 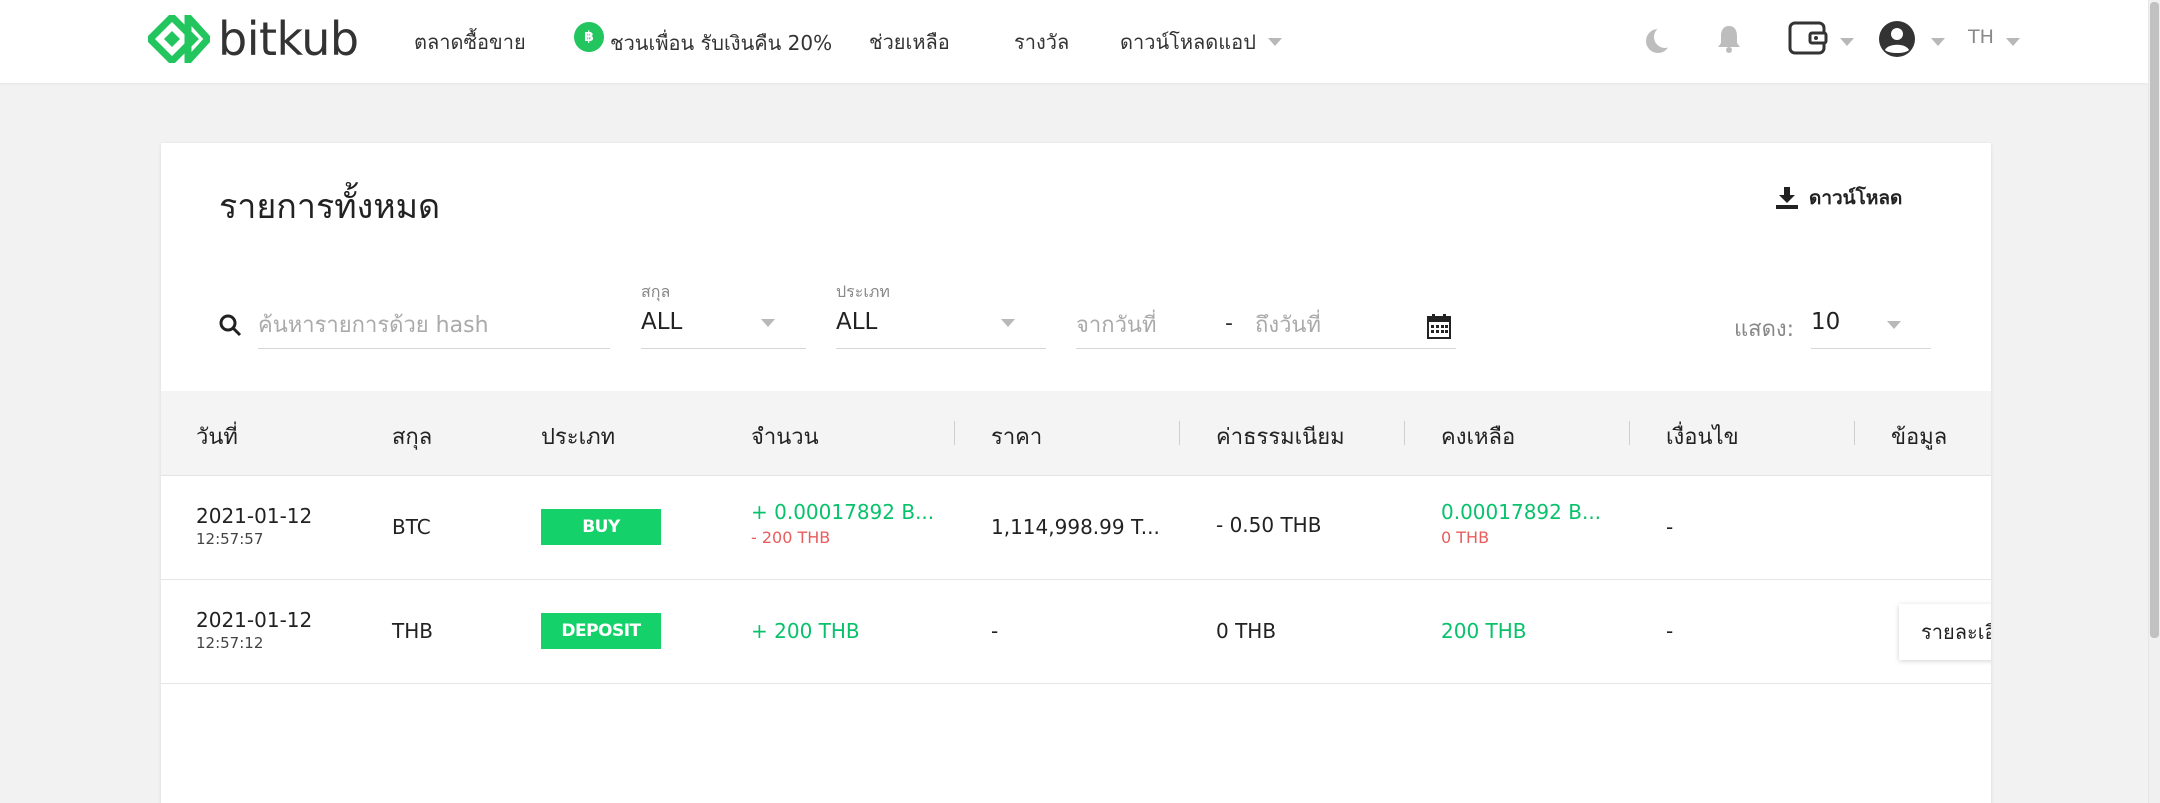 I want to click on column-header-balance: คงเหลือ, so click(x=1478, y=436).